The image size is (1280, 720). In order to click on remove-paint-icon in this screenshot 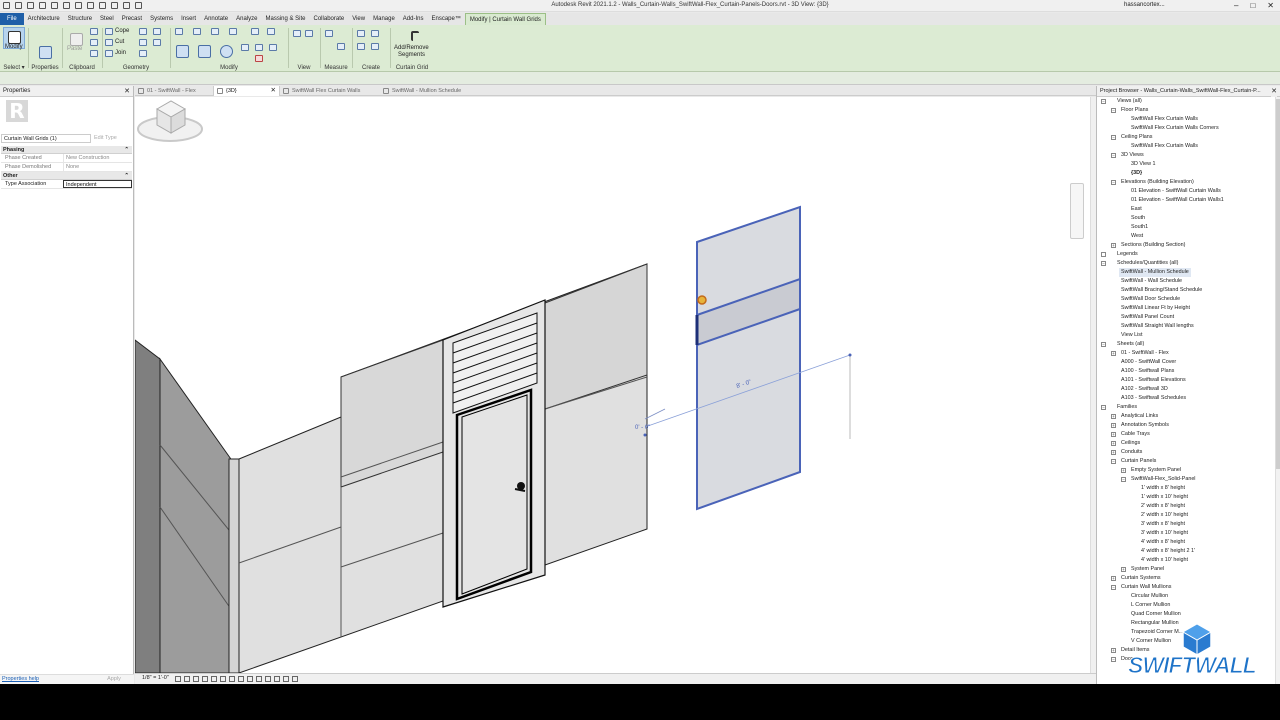, I will do `click(157, 42)`.